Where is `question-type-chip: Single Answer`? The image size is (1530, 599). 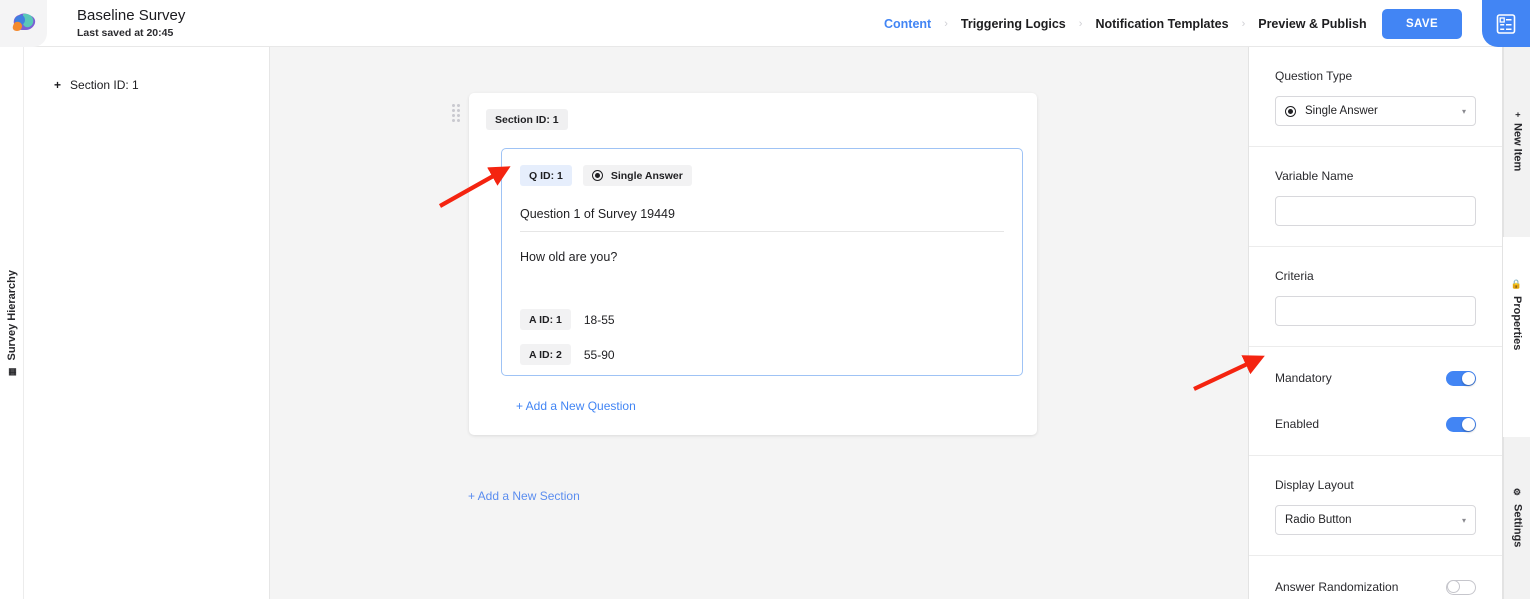
question-type-chip: Single Answer is located at coordinates (637, 175).